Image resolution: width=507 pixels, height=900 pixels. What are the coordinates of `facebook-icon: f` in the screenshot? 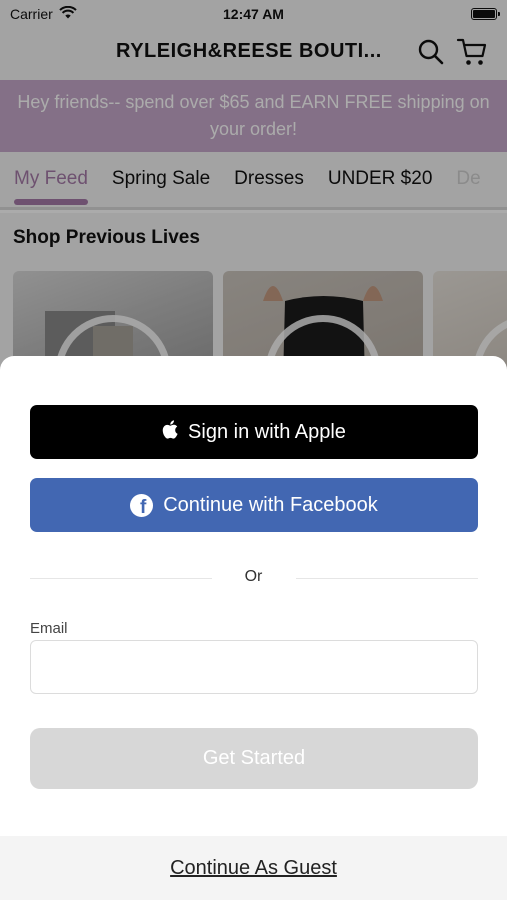 It's located at (142, 505).